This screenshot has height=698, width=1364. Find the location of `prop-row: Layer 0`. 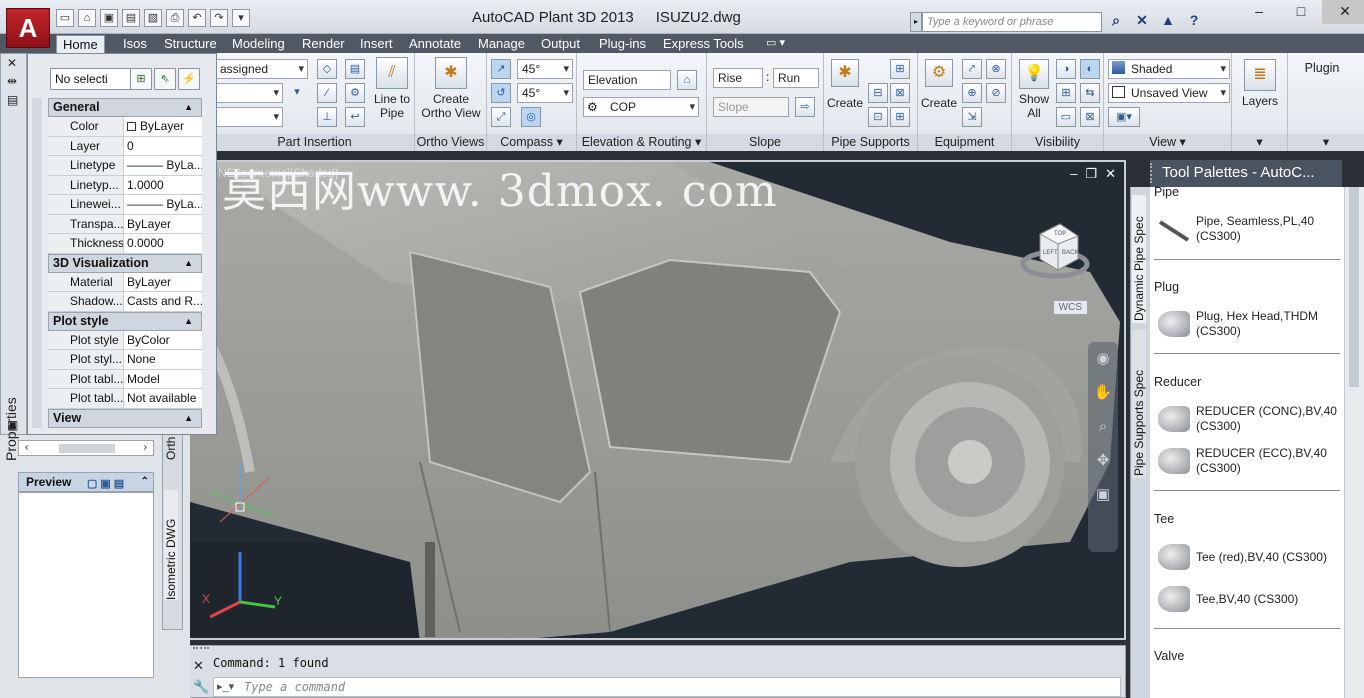

prop-row: Layer 0 is located at coordinates (125, 146).